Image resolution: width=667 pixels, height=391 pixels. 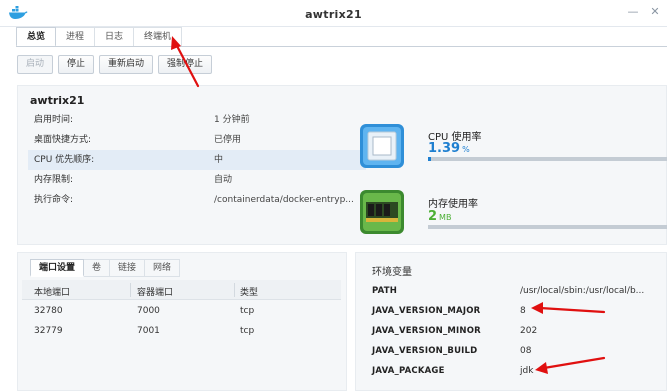 What do you see at coordinates (126, 64) in the screenshot?
I see `restart-button: 重新启动` at bounding box center [126, 64].